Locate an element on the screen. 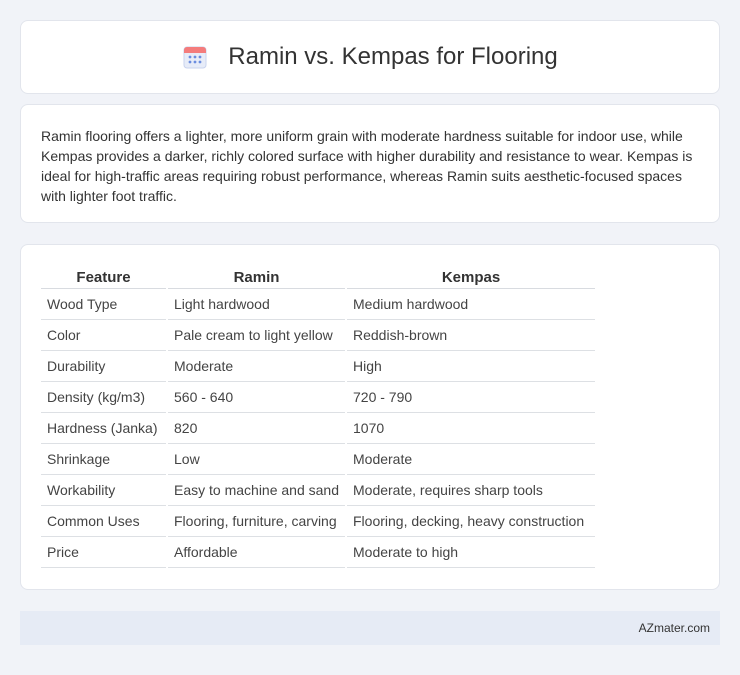 The width and height of the screenshot is (740, 675). table-row: Hardness (Janka) 820 1070 is located at coordinates (318, 428).